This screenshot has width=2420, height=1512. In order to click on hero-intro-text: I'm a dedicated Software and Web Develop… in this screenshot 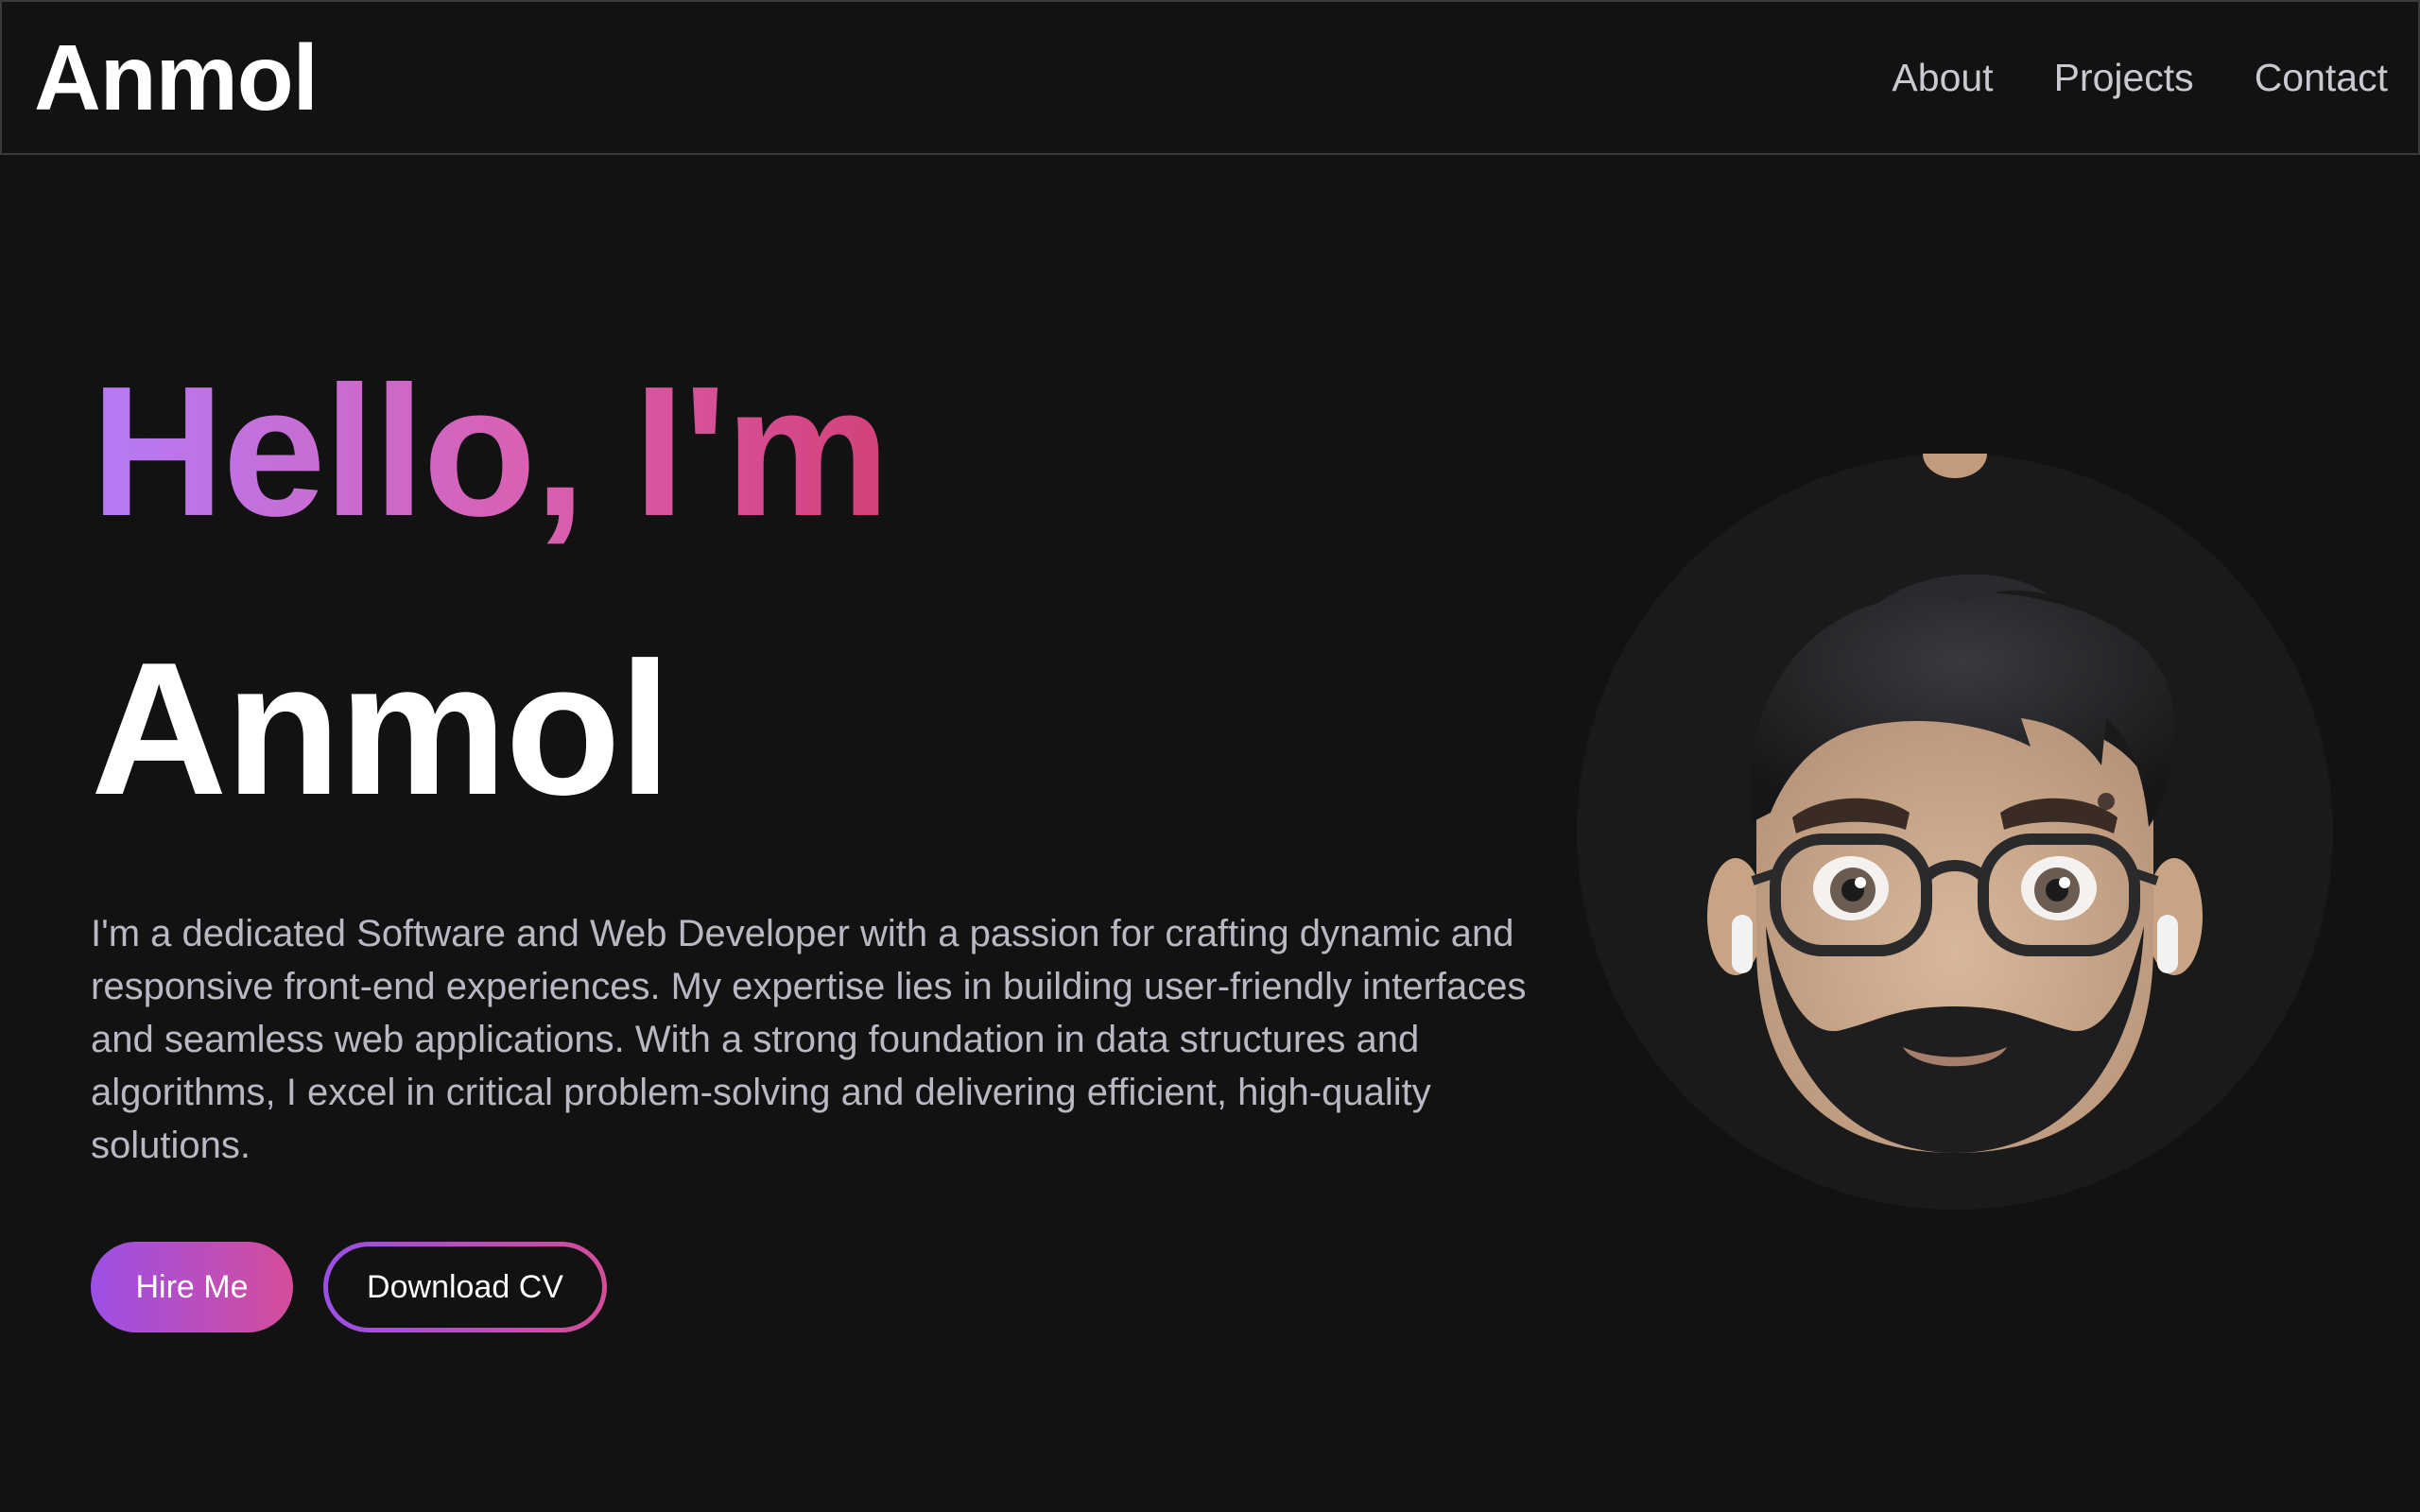, I will do `click(809, 1039)`.